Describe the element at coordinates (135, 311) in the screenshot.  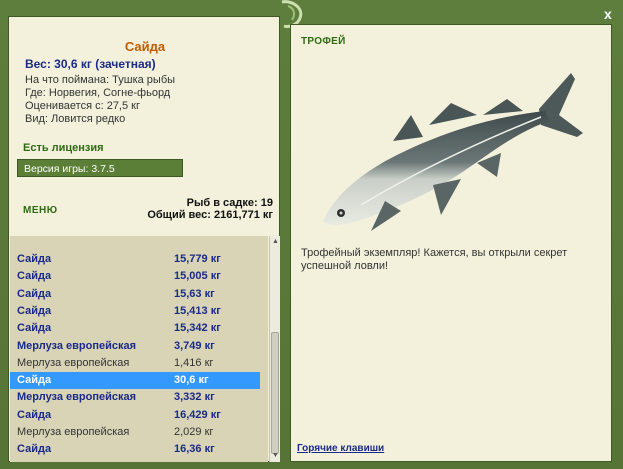
I see `catch-list-row: Сайда 15,413 кг` at that location.